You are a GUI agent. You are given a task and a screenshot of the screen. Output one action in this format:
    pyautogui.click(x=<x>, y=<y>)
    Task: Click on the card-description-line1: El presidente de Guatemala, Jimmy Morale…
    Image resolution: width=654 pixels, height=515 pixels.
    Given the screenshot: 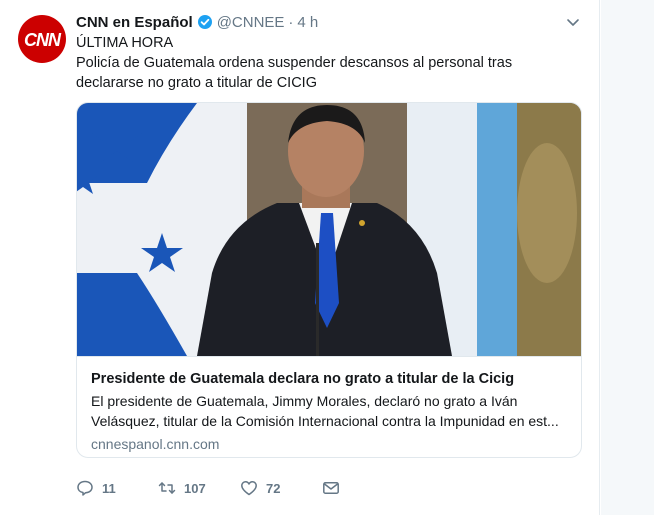 What is the action you would take?
    pyautogui.click(x=304, y=401)
    